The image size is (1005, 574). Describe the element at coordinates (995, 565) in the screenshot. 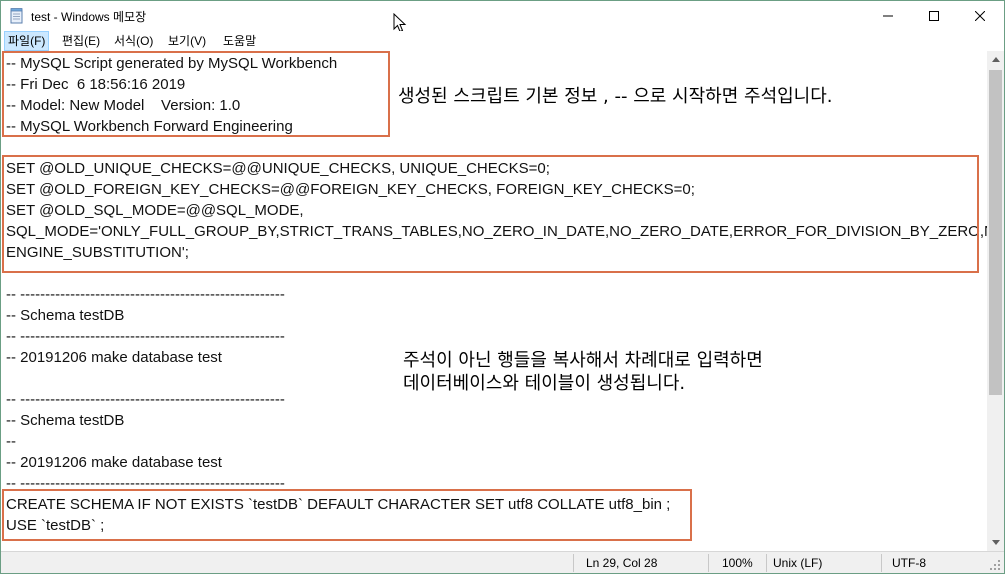

I see `resize-grip-icon` at that location.